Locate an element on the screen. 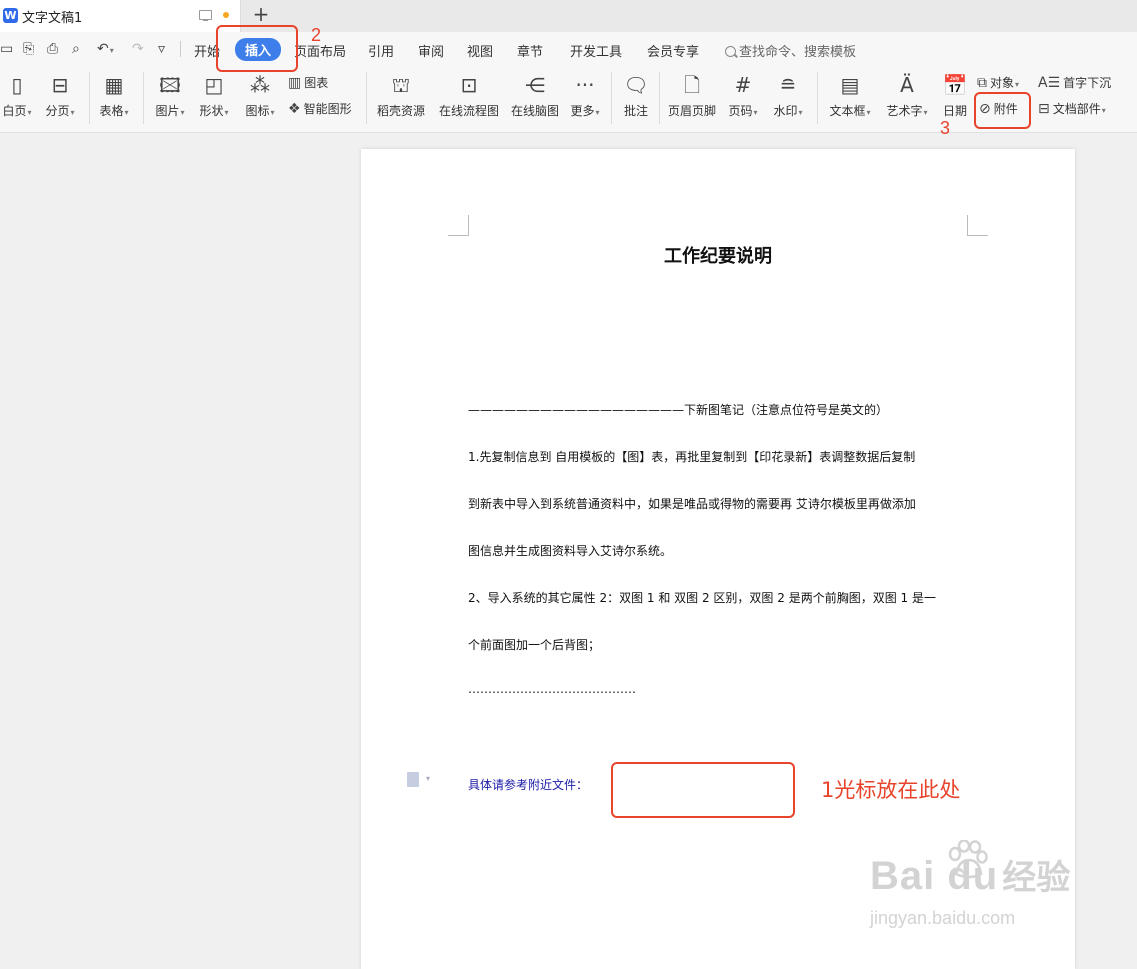  object-icon: ⧉ is located at coordinates (982, 83).